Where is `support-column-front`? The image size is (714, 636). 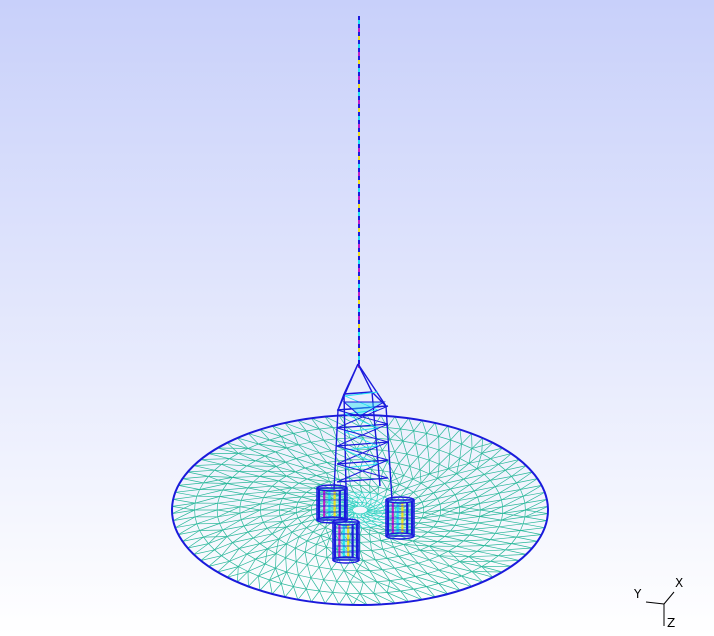
support-column-front is located at coordinates (346, 541).